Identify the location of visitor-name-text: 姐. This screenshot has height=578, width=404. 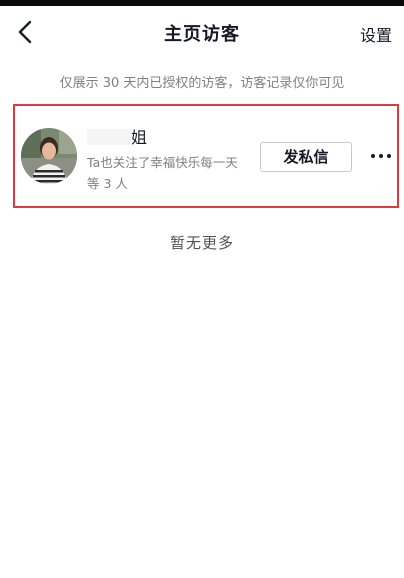
(139, 137).